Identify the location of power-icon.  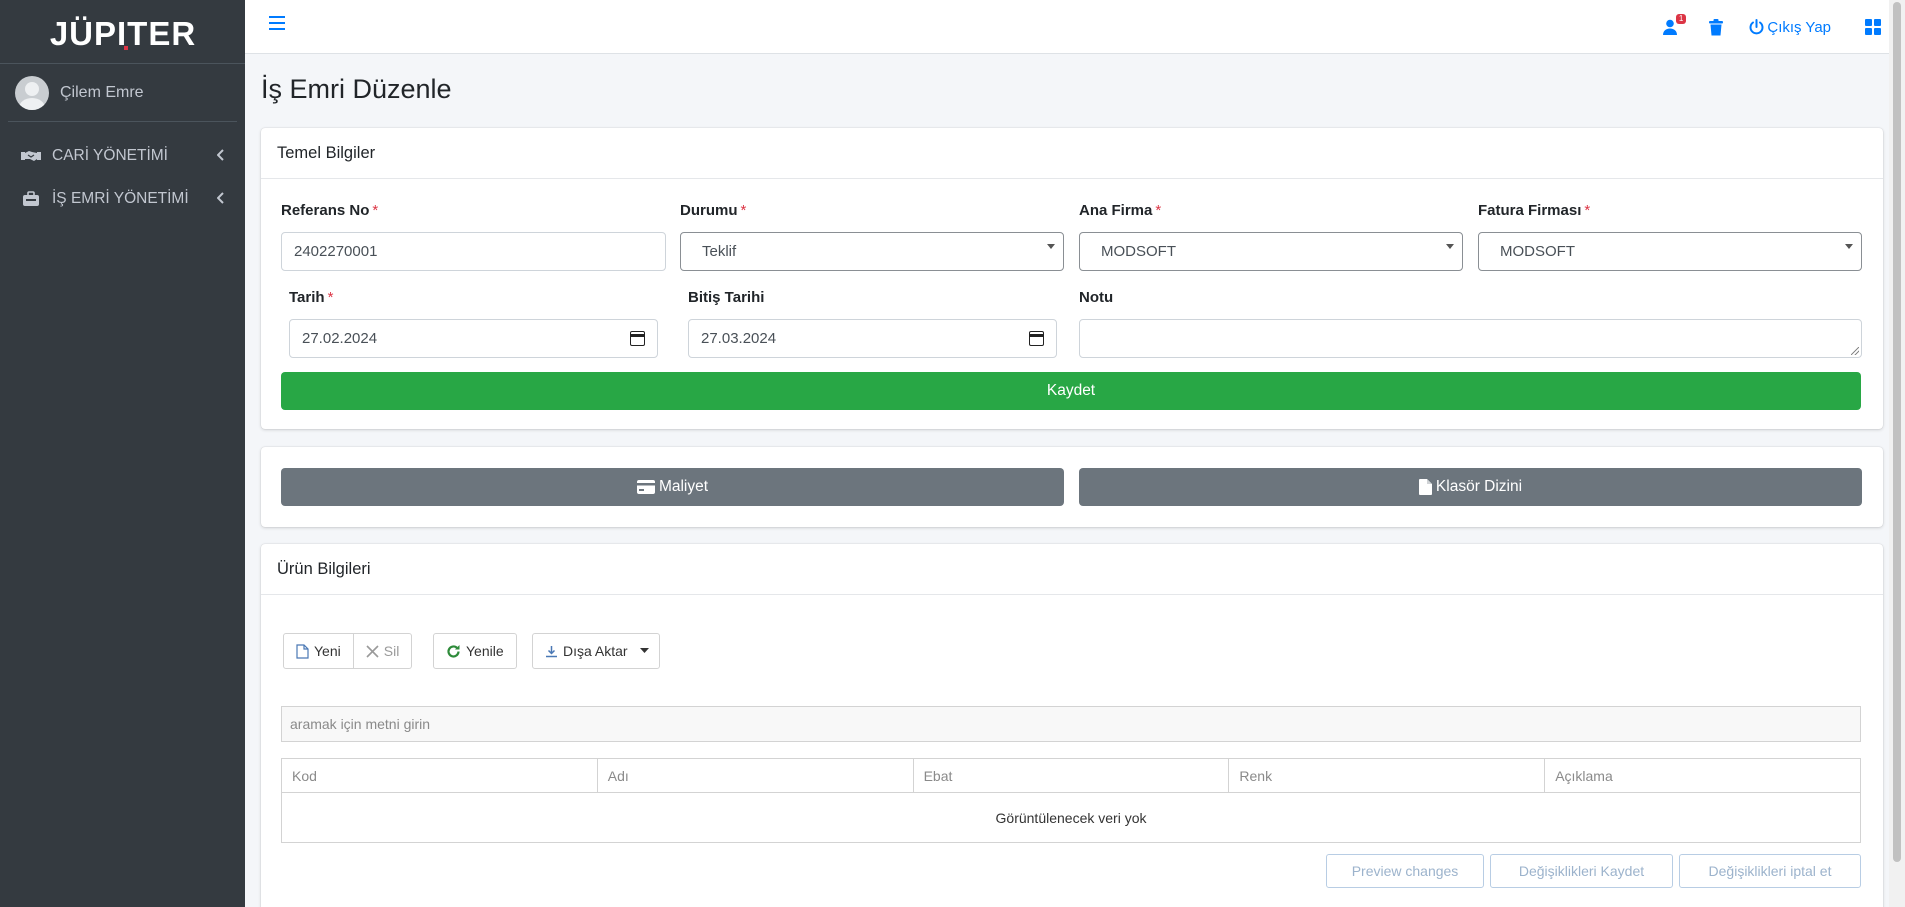
(1756, 27).